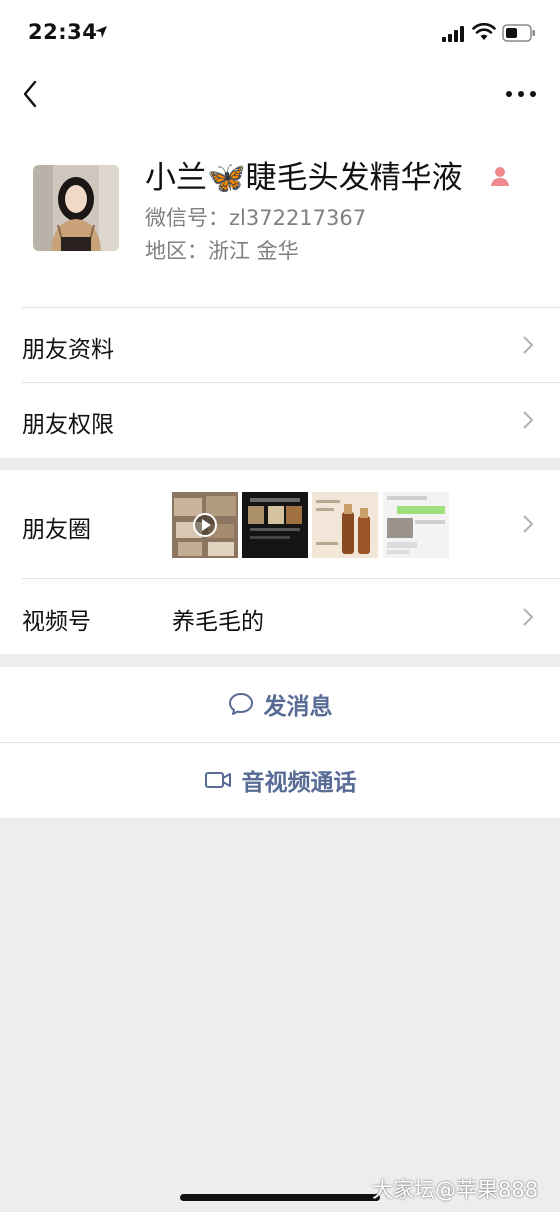 The image size is (560, 1212). I want to click on contact-name: 小兰🦋睫毛头发精华液, so click(304, 178).